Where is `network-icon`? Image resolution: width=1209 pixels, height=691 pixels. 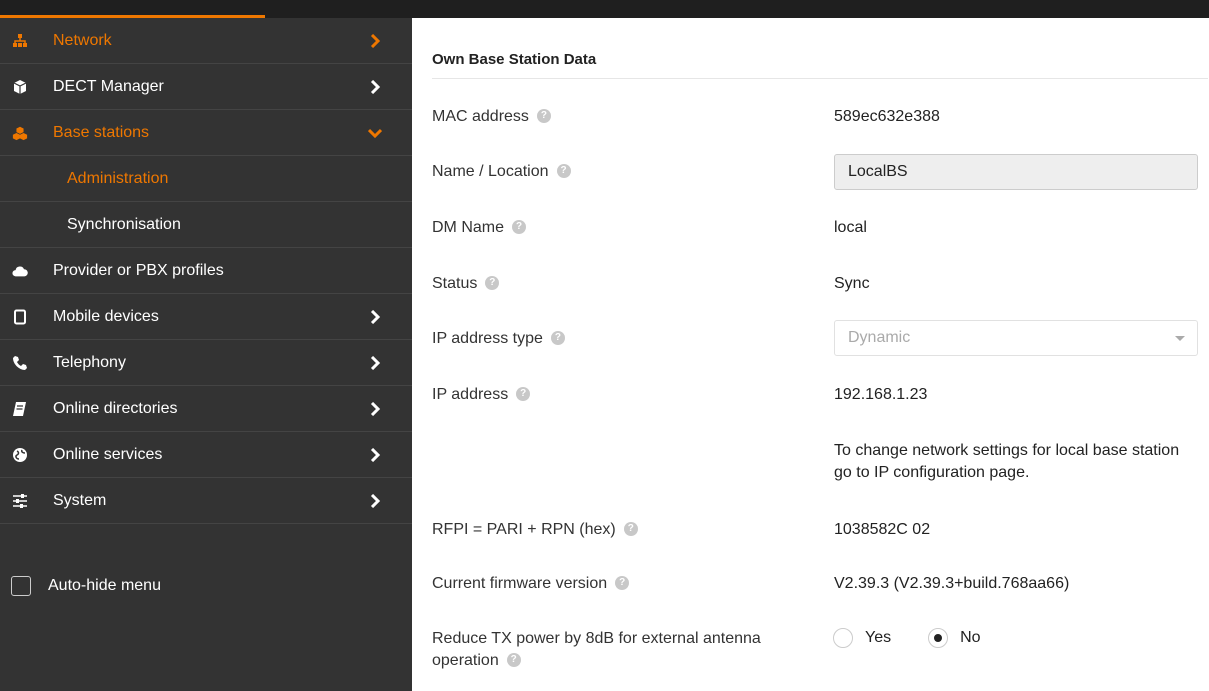 network-icon is located at coordinates (20, 41).